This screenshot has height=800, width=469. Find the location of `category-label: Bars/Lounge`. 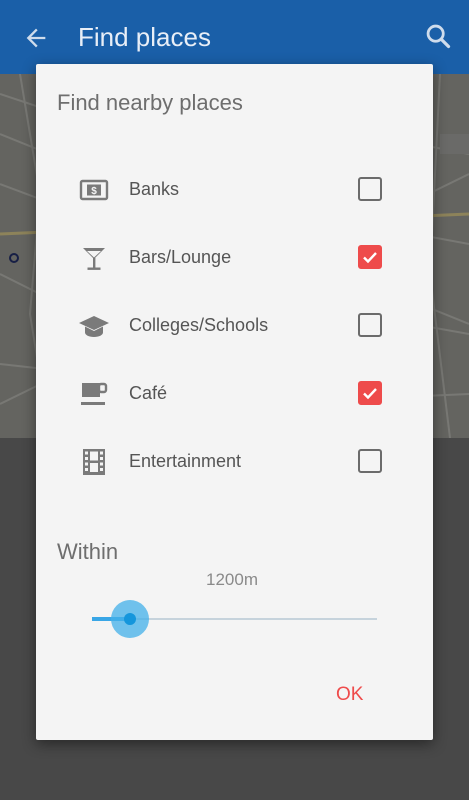

category-label: Bars/Lounge is located at coordinates (180, 257).